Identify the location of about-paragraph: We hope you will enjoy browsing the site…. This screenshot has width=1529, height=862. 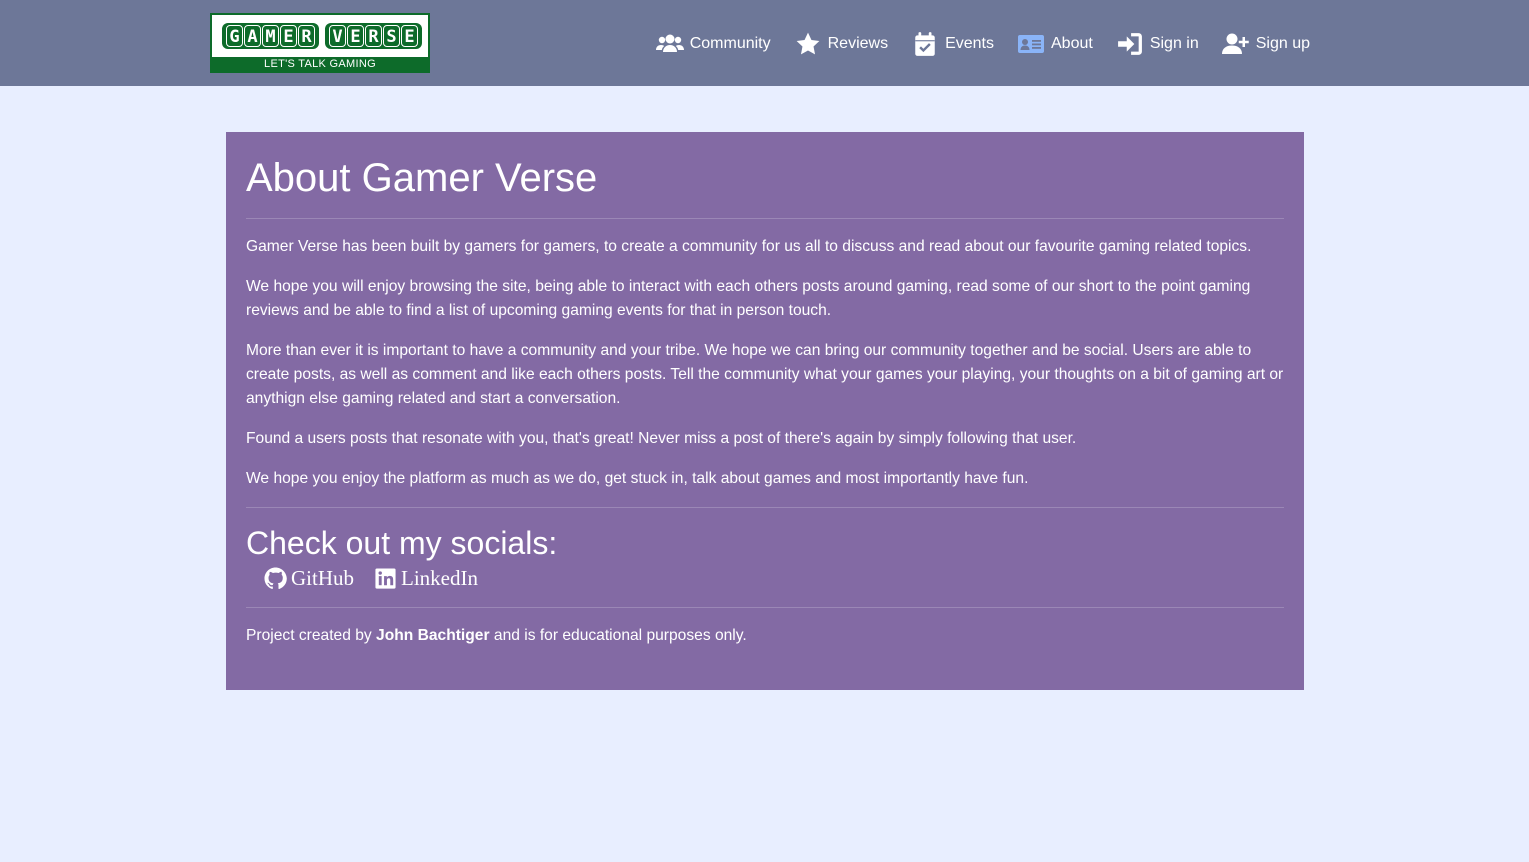
(748, 298).